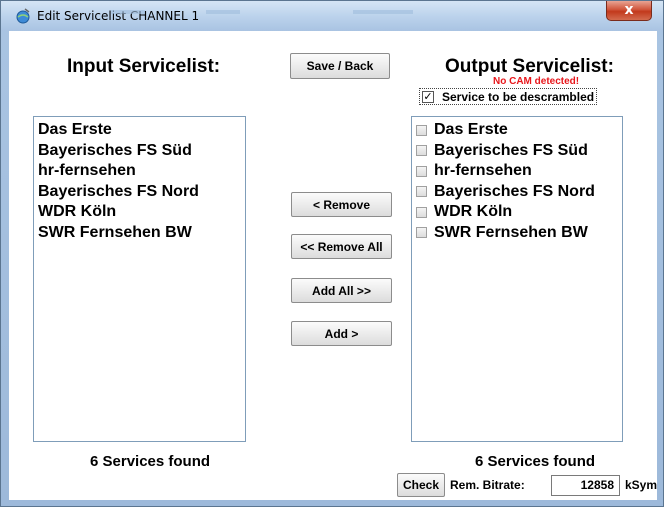 The image size is (664, 507). What do you see at coordinates (511, 232) in the screenshot?
I see `service-label: SWR Fernsehen BW` at bounding box center [511, 232].